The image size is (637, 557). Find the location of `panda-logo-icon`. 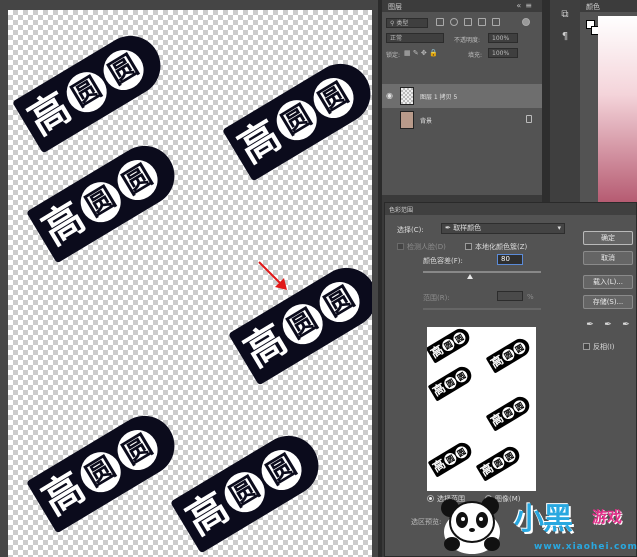

panda-logo-icon is located at coordinates (470, 525).